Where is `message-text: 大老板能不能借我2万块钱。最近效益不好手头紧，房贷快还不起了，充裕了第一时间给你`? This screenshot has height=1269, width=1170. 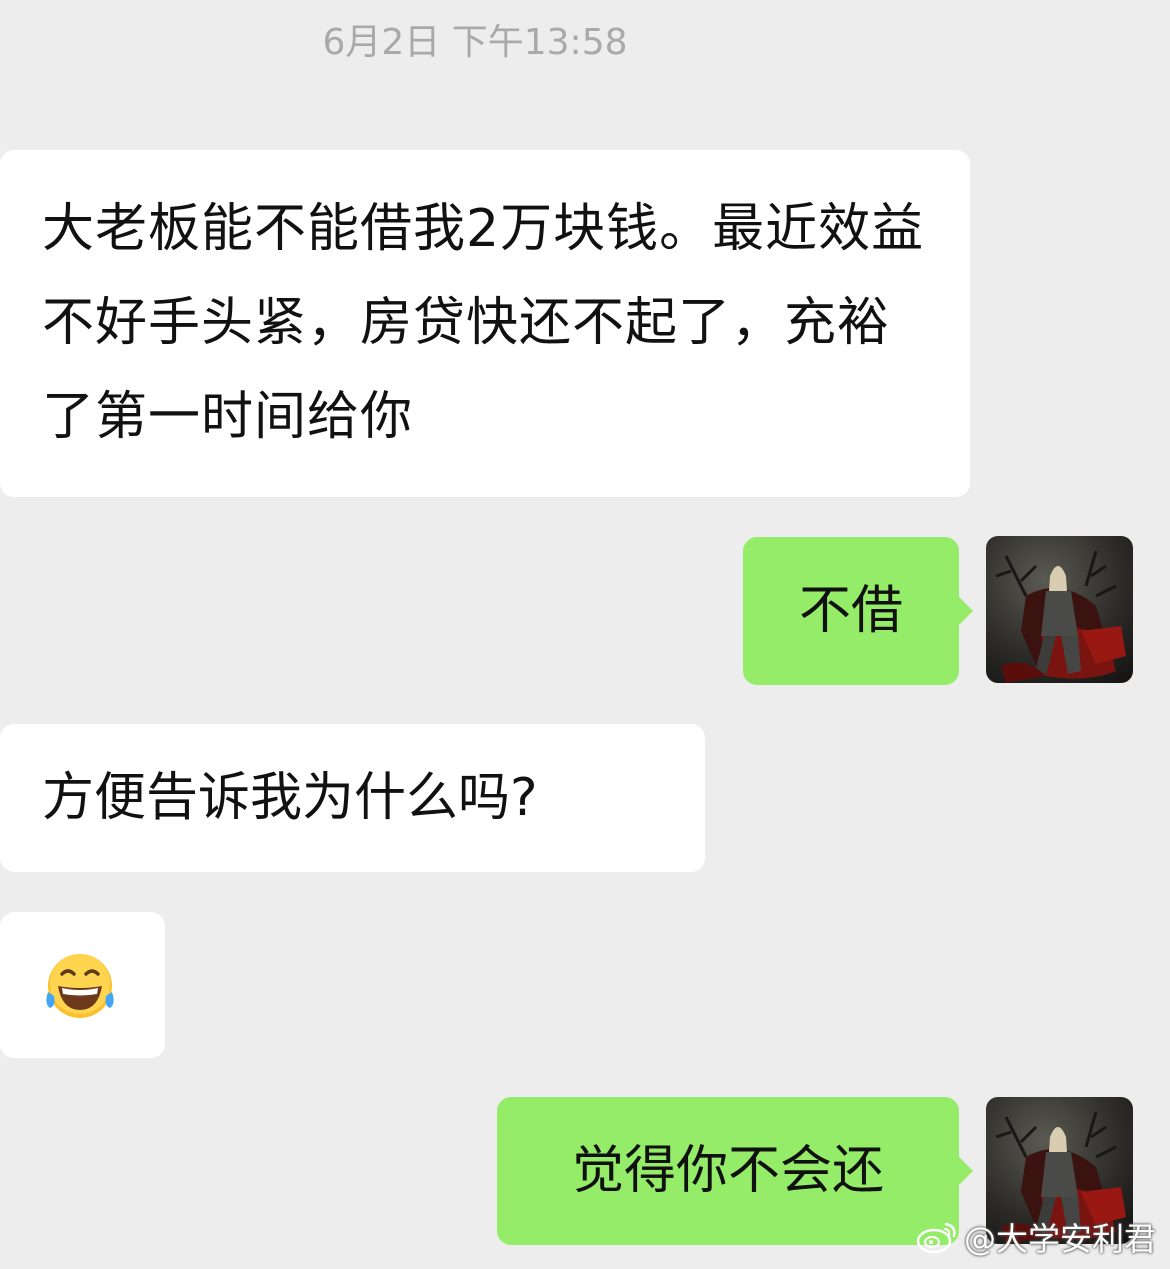
message-text: 大老板能不能借我2万块钱。最近效益不好手头紧，房贷快还不起了，充裕了第一时间给你 is located at coordinates (483, 323).